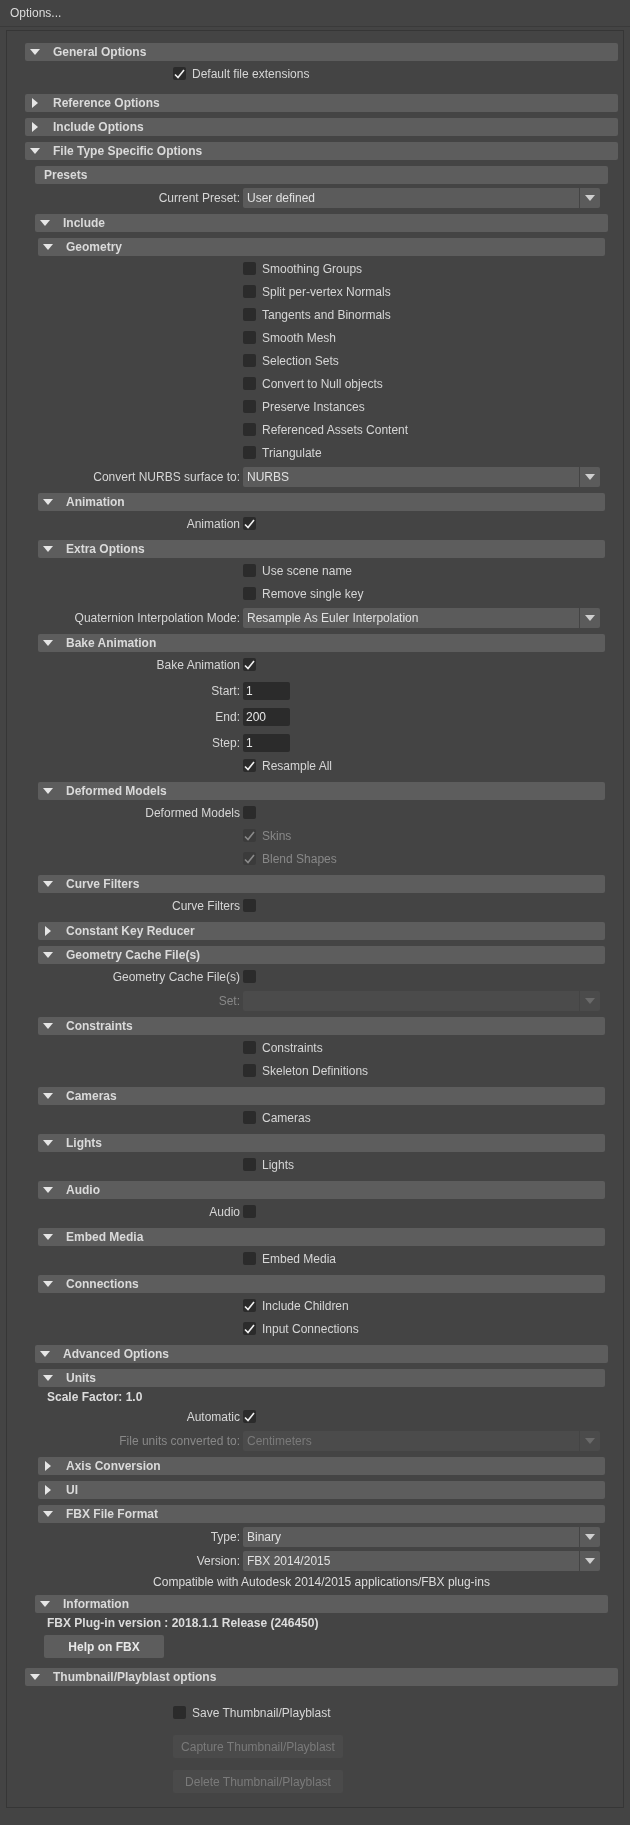 The height and width of the screenshot is (1825, 630). I want to click on field-label: End:, so click(227, 716).